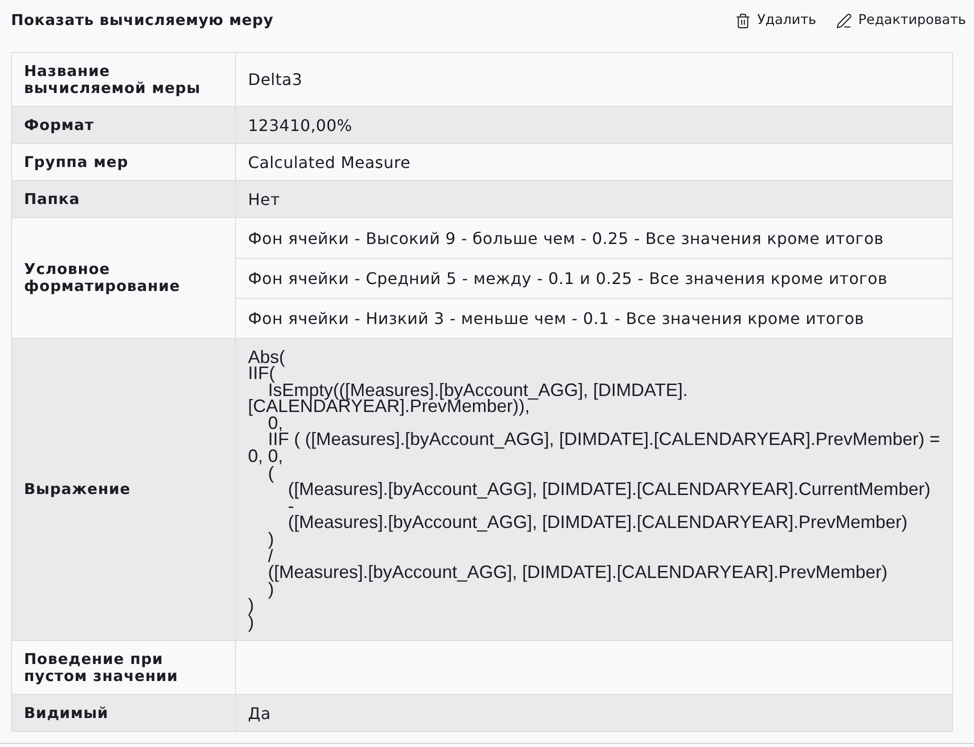  What do you see at coordinates (743, 20) in the screenshot?
I see `trash-icon` at bounding box center [743, 20].